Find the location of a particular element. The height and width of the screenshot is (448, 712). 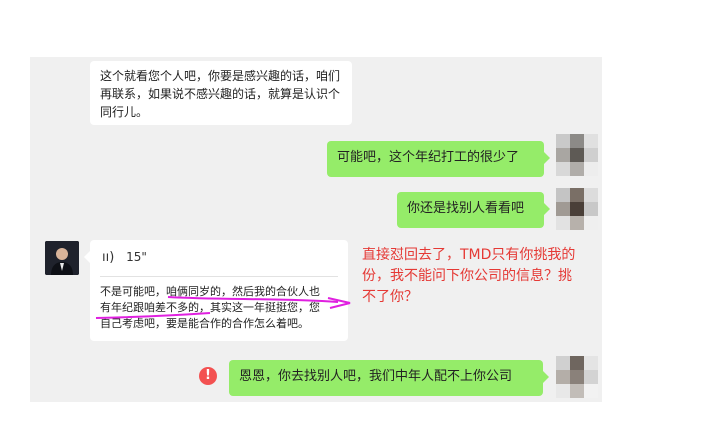

annotation-line: 不了你？ is located at coordinates (390, 297).